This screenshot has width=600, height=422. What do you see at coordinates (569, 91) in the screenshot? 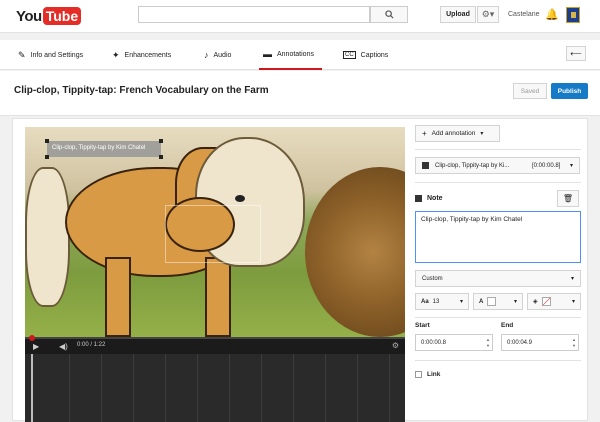
I see `publish-button: Publish` at bounding box center [569, 91].